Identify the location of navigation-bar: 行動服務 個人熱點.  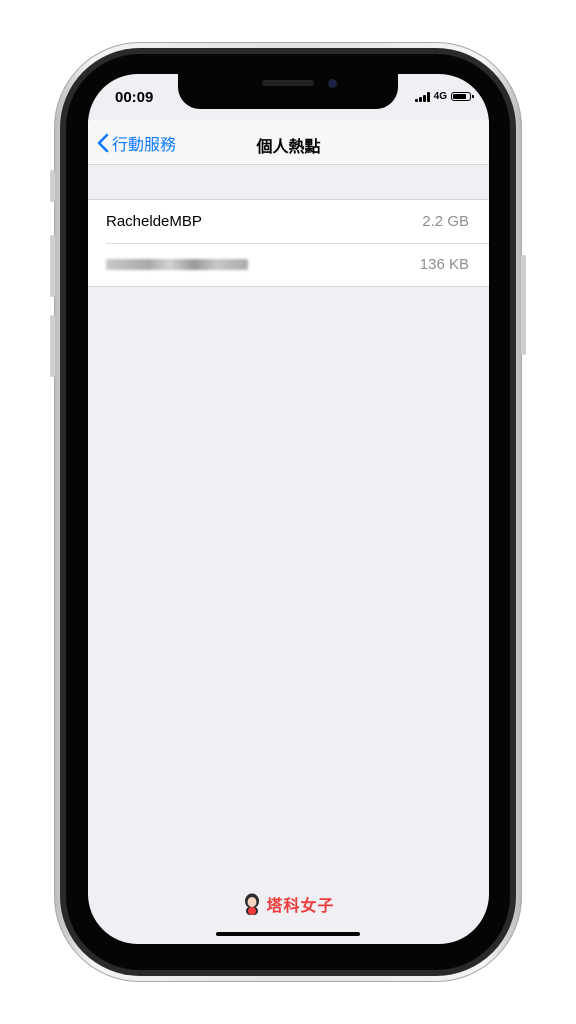
(288, 142).